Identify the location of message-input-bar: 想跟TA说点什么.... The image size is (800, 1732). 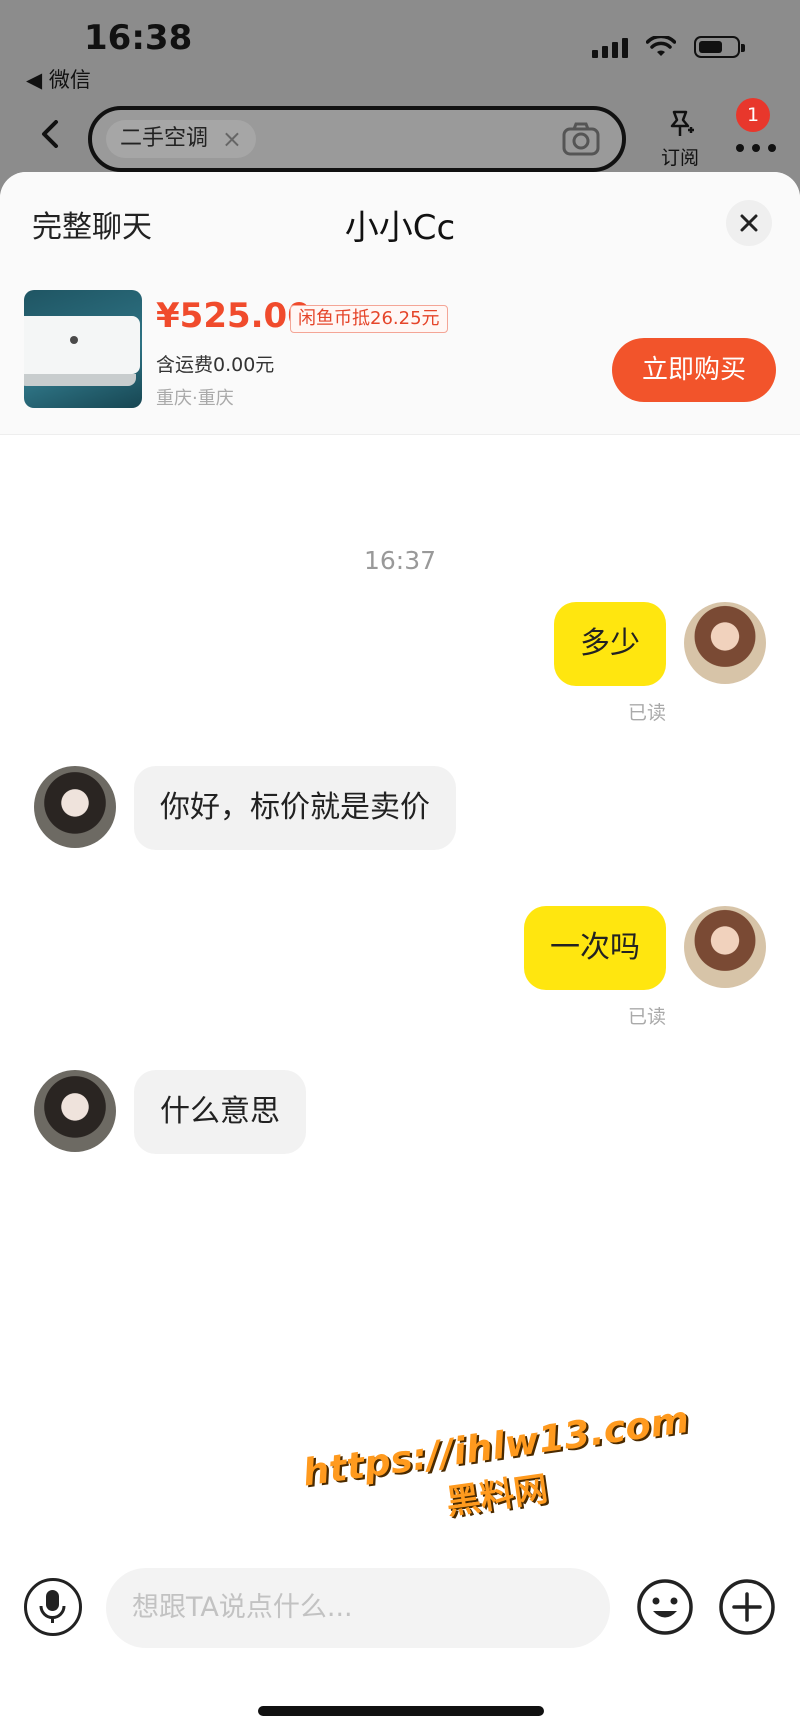
(400, 1612).